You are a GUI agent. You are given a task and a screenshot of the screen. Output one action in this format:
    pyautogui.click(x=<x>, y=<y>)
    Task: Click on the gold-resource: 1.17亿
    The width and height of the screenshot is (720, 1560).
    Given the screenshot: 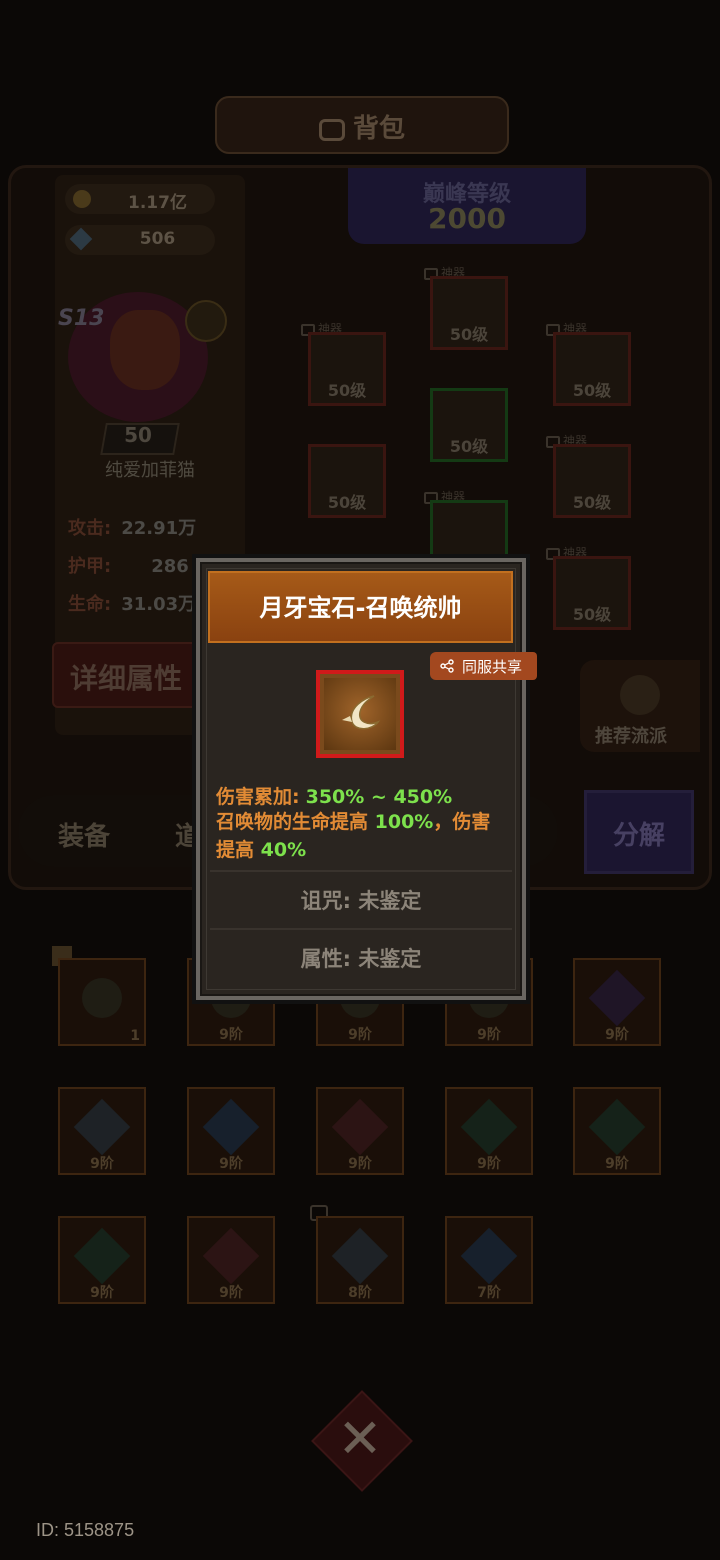 What is the action you would take?
    pyautogui.click(x=140, y=199)
    